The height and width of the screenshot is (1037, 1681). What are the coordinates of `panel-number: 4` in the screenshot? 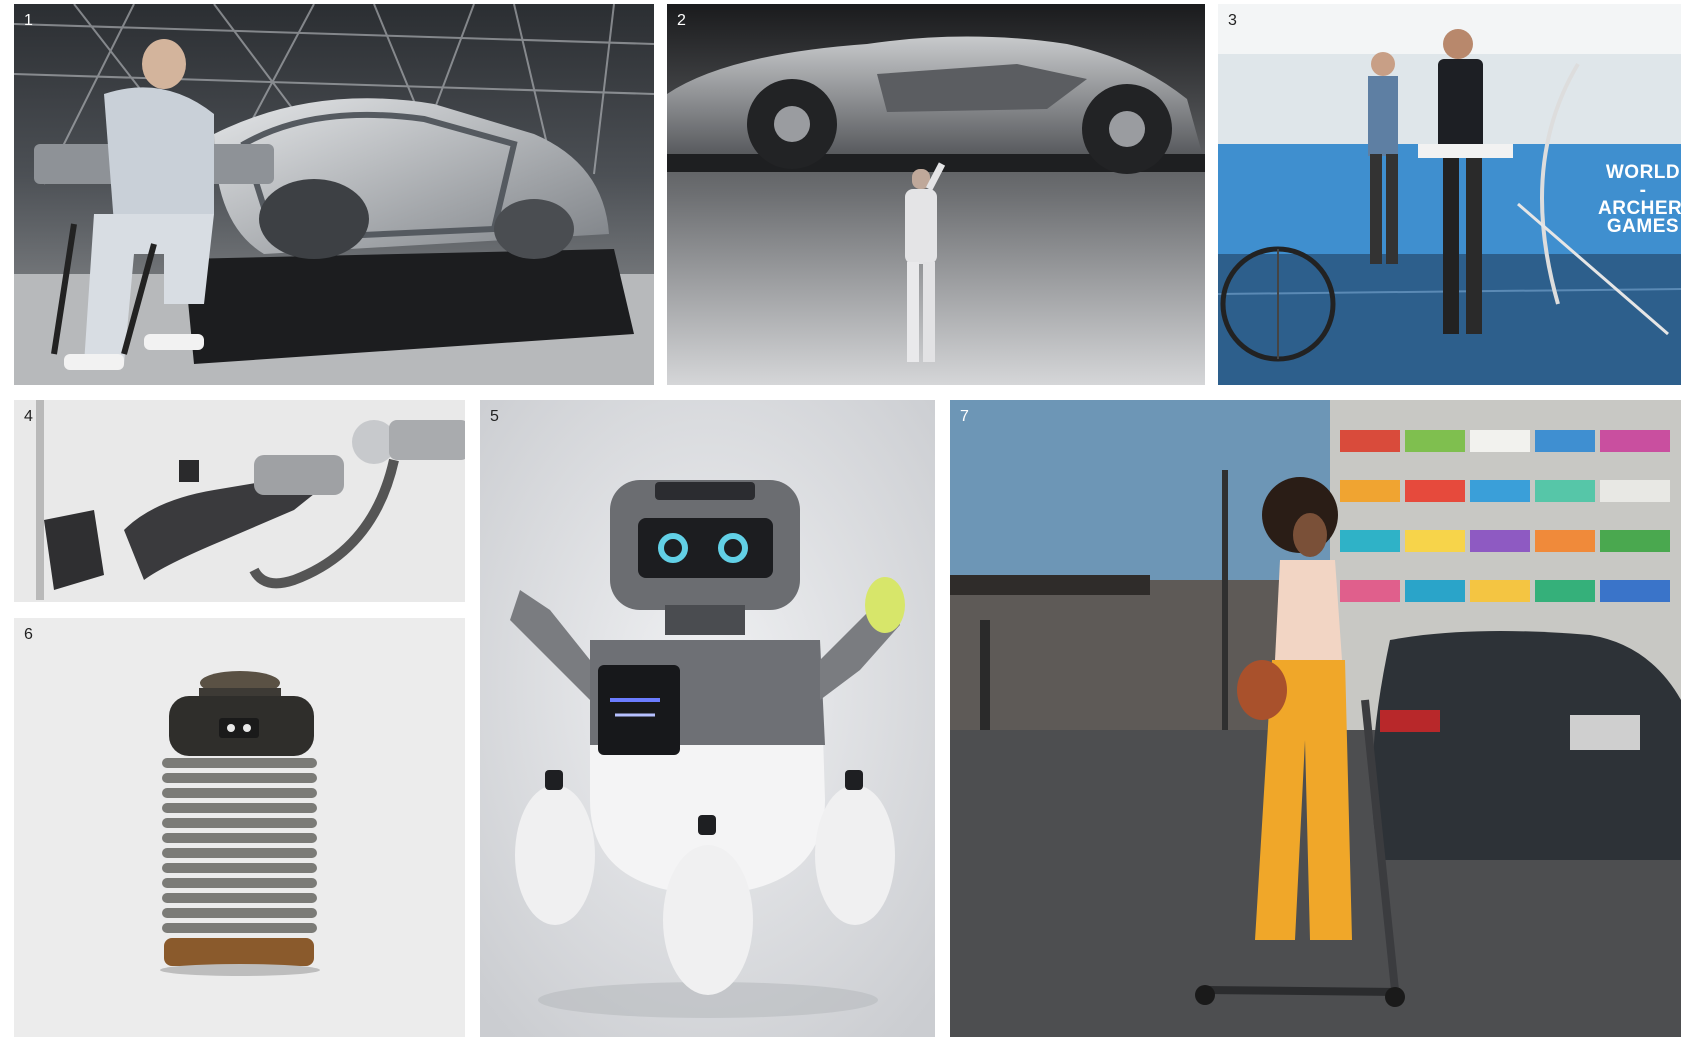 It's located at (28, 416).